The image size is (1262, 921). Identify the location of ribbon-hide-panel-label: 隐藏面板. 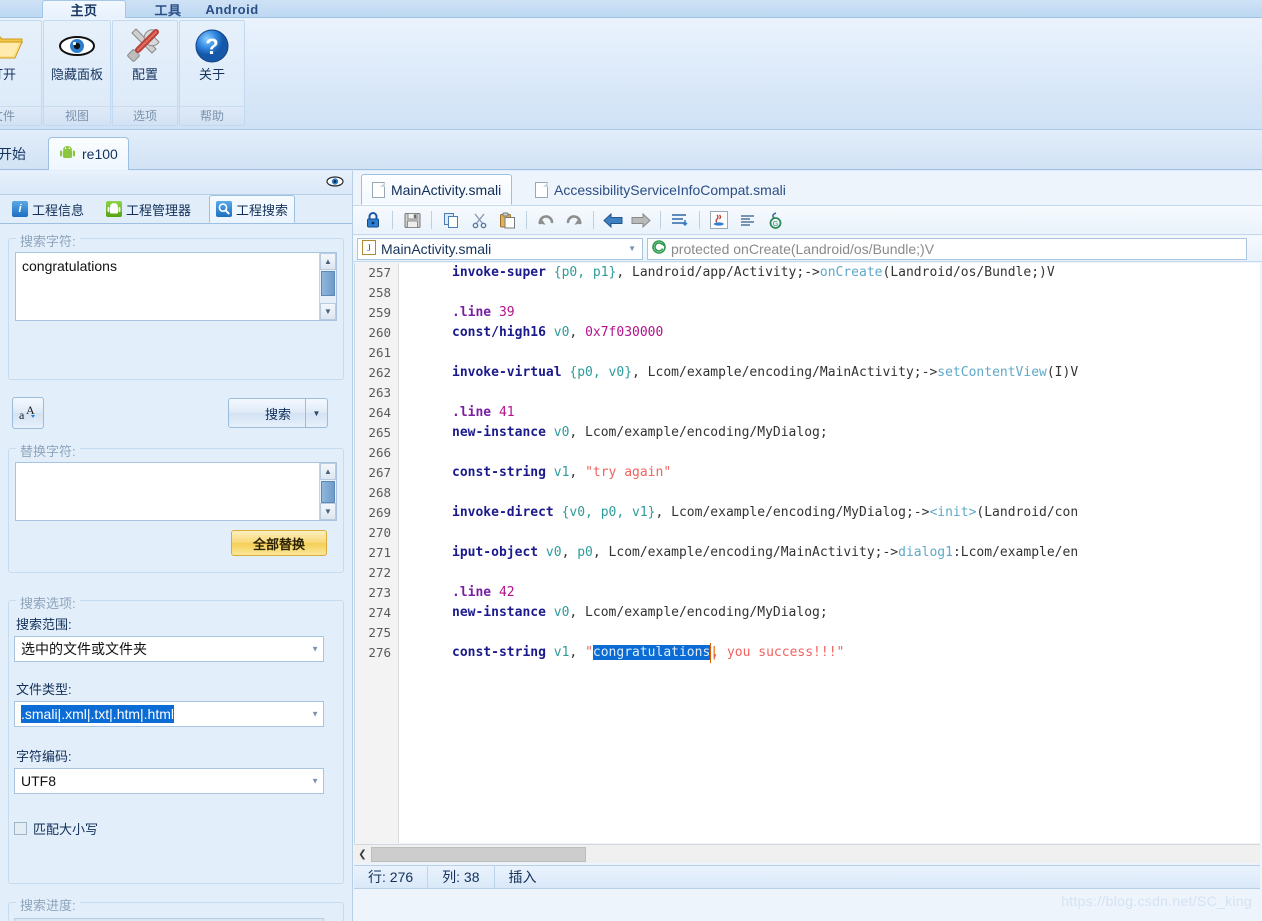
(76, 74).